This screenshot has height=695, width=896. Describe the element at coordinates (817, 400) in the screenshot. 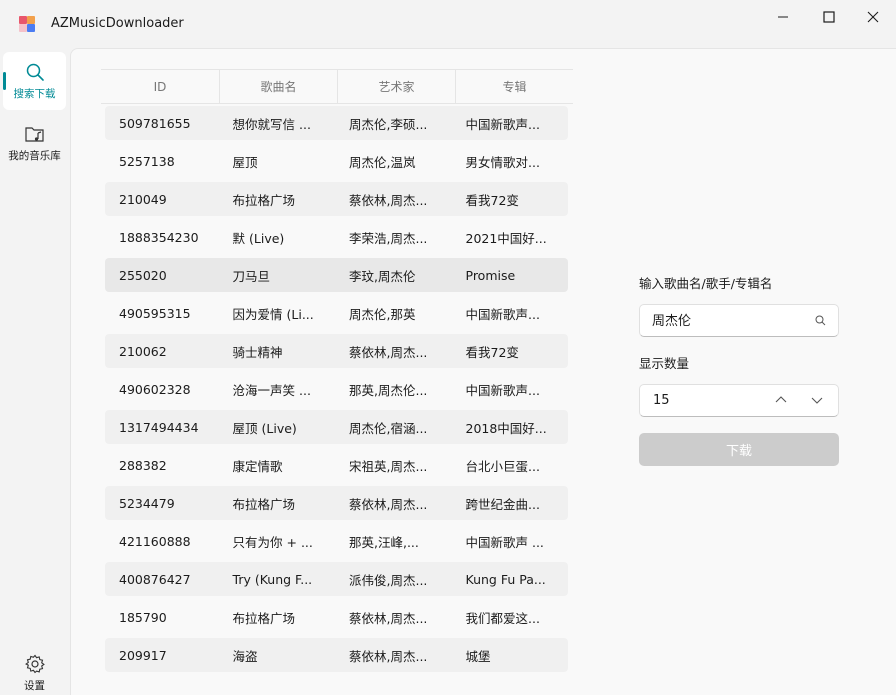

I see `chevron-down-icon` at that location.